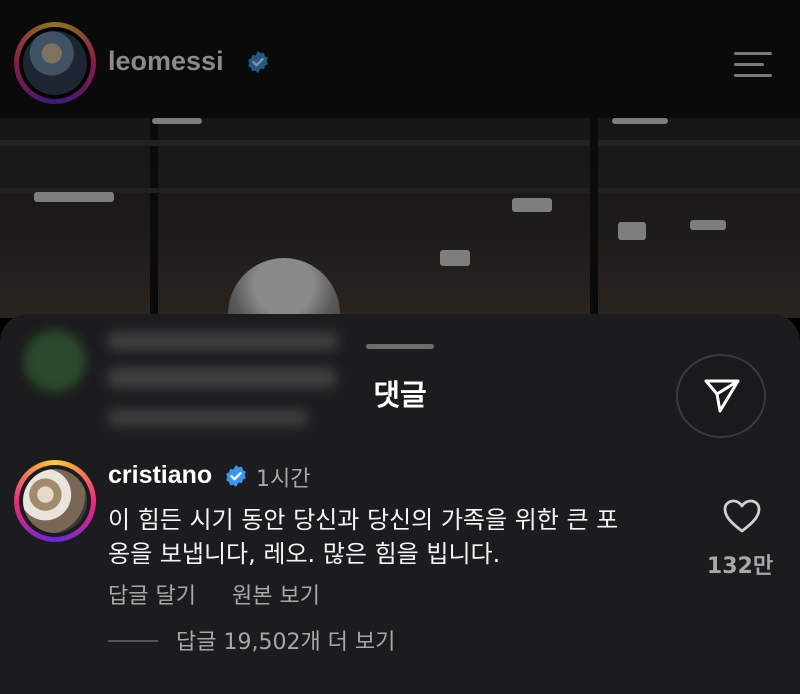 Image resolution: width=800 pixels, height=694 pixels. Describe the element at coordinates (55, 501) in the screenshot. I see `comment-avatar` at that location.